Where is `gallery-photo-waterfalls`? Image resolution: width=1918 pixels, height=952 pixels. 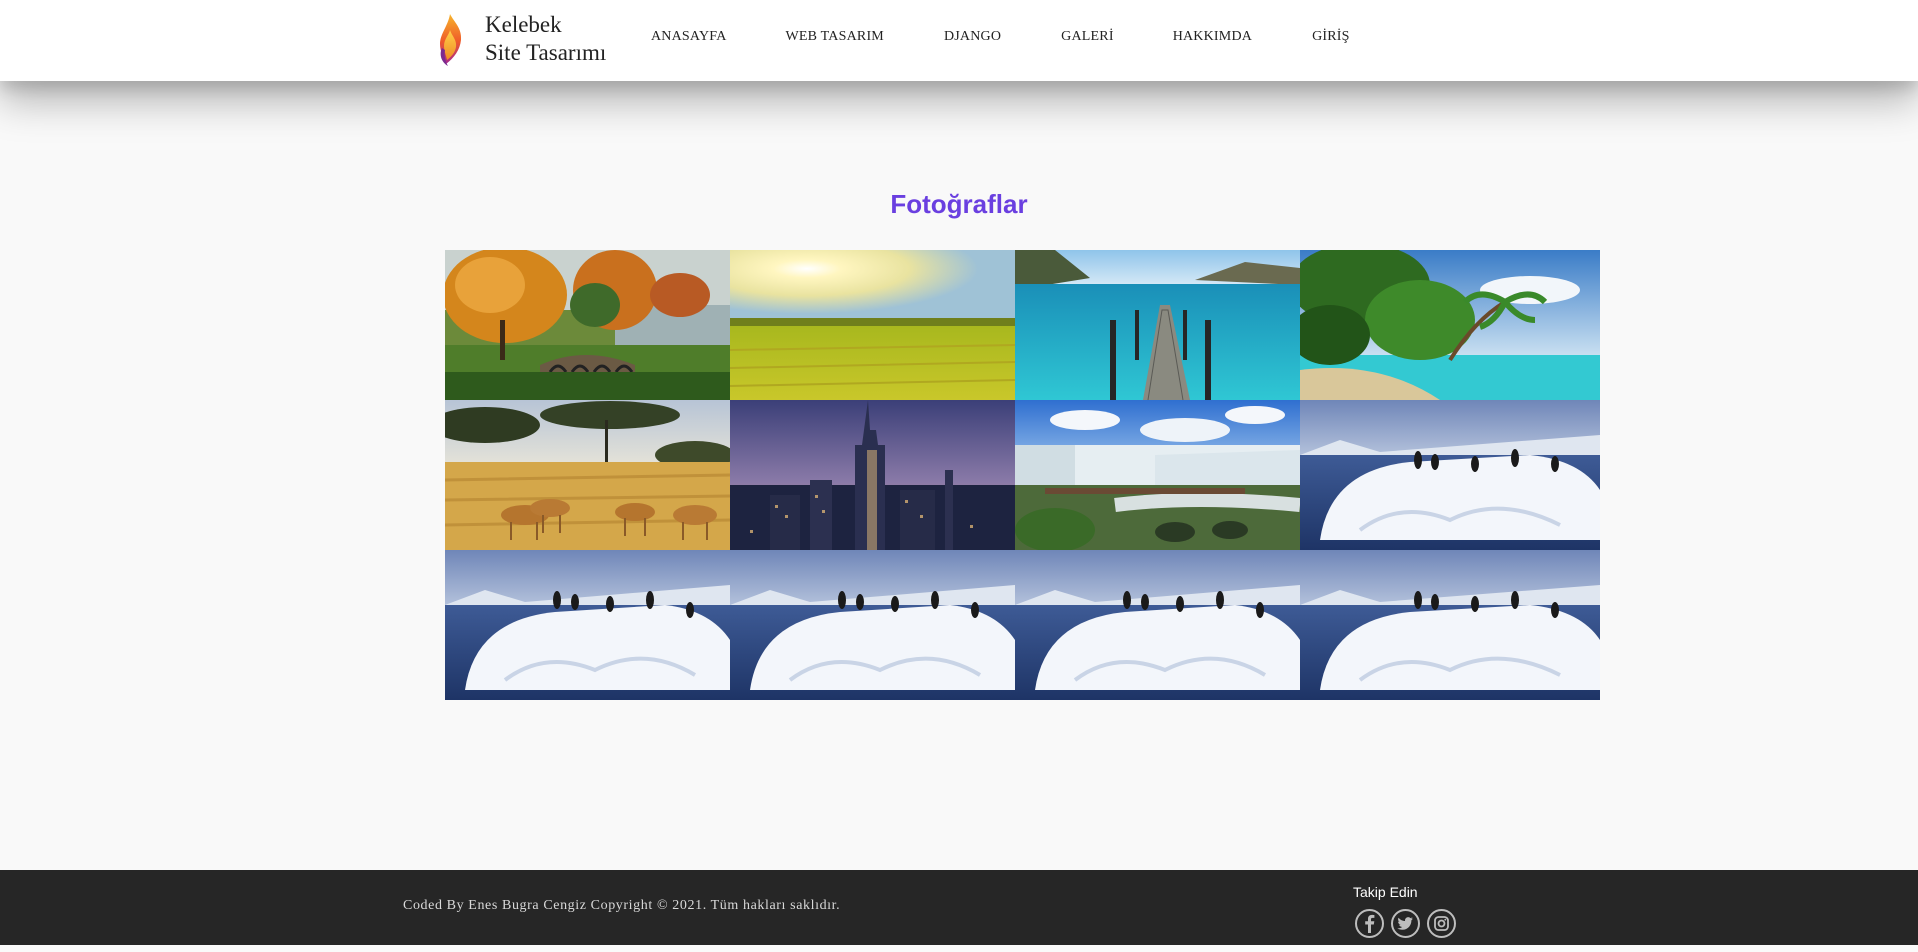 gallery-photo-waterfalls is located at coordinates (1157, 475).